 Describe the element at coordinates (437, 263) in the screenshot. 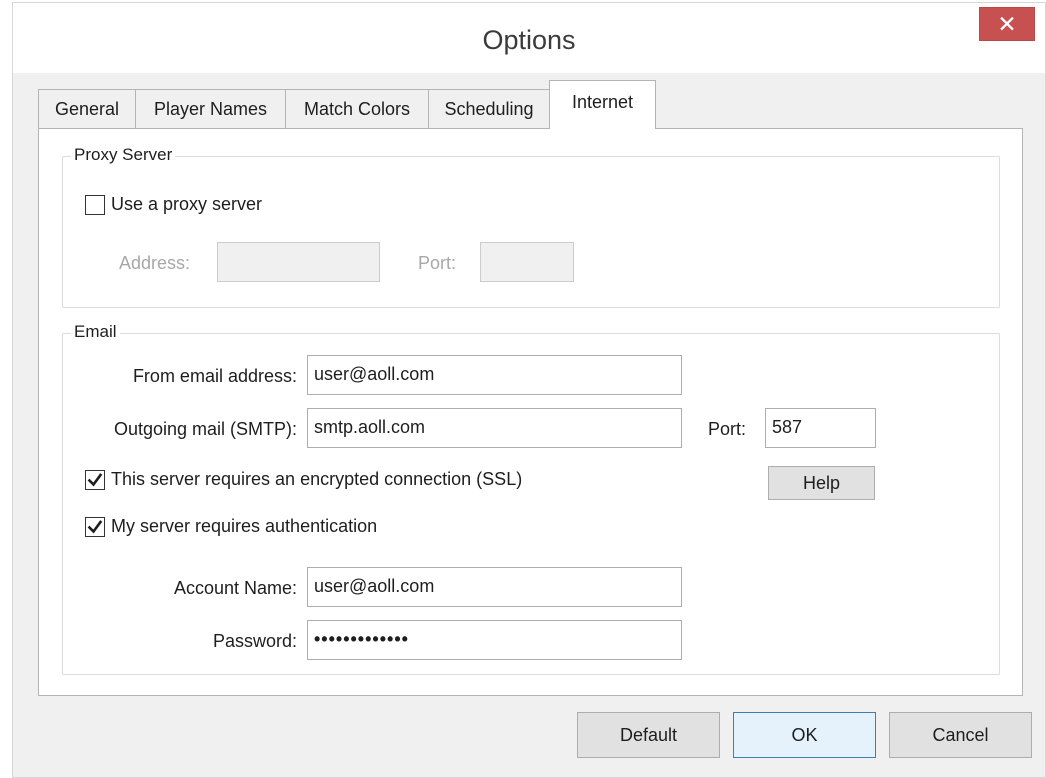

I see `proxy-port-label: Port:` at that location.